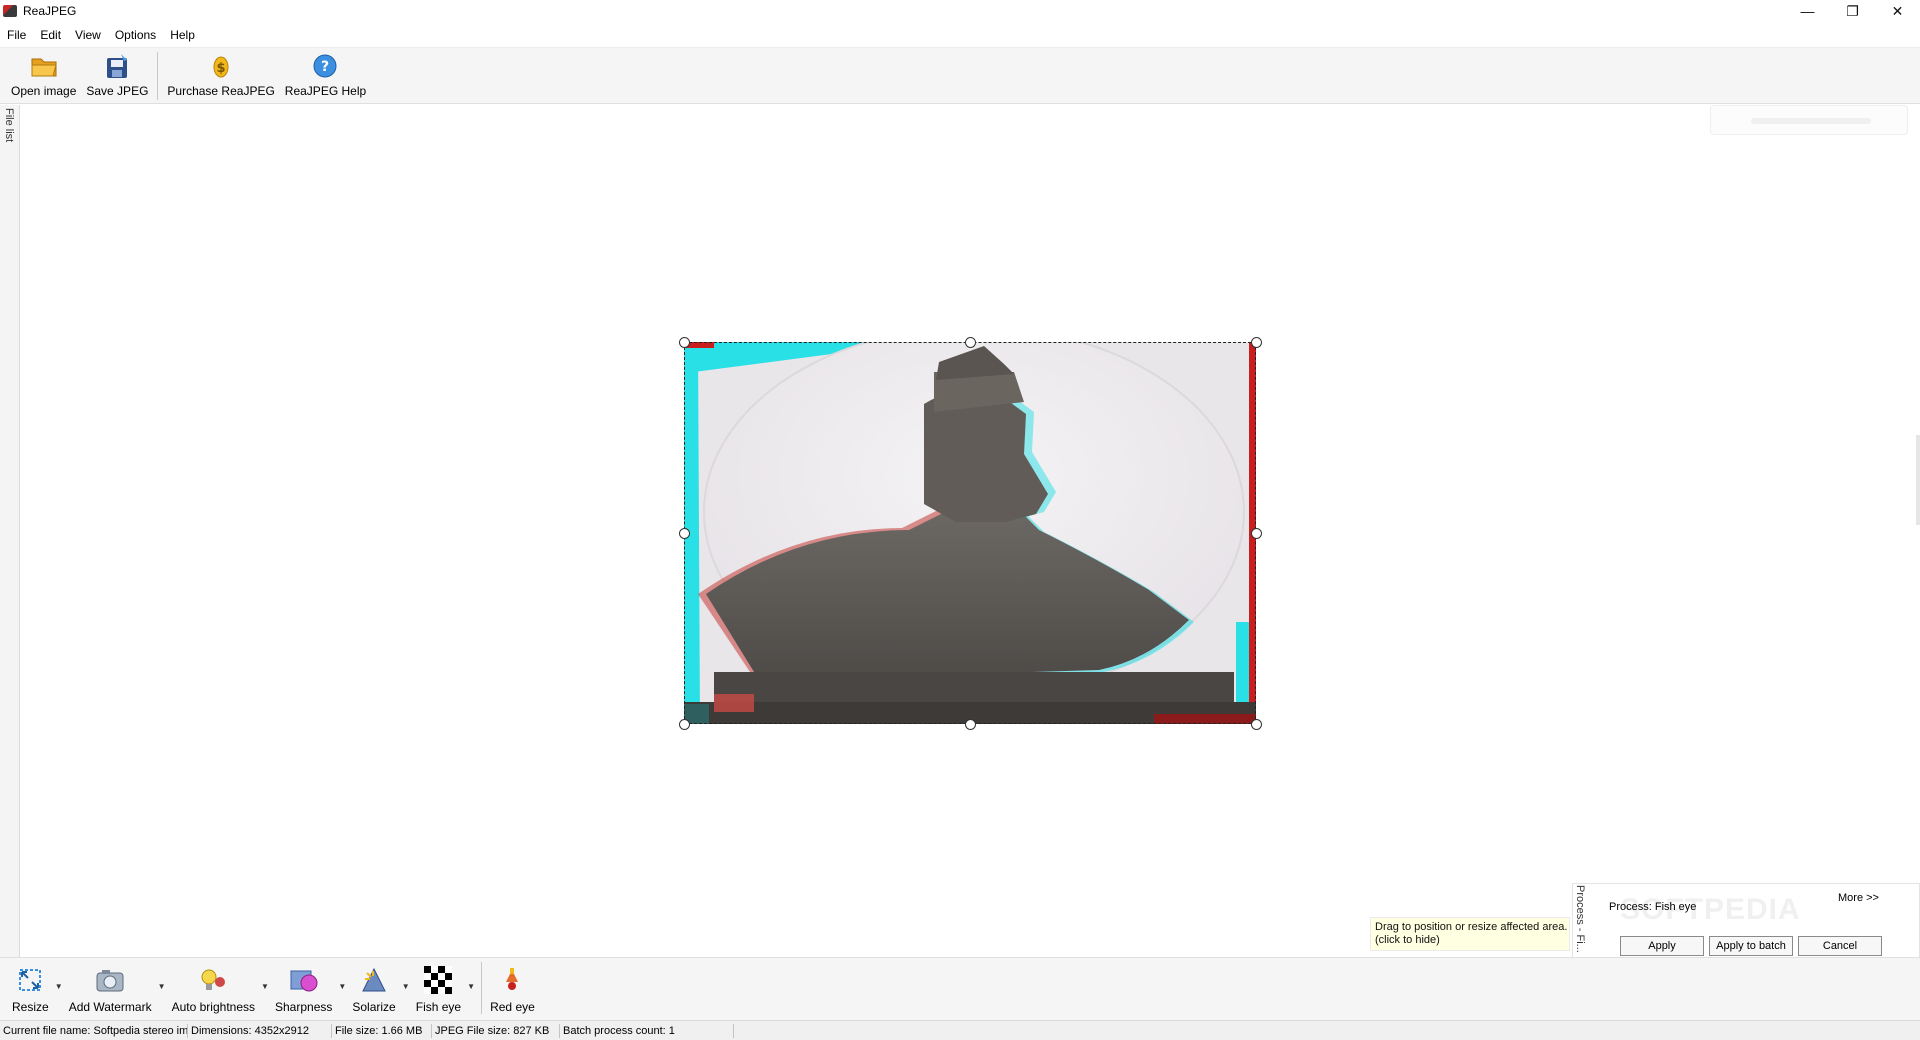 This screenshot has width=1920, height=1040. What do you see at coordinates (342, 986) in the screenshot?
I see `sharpness-dropdown-arrow: ▼` at bounding box center [342, 986].